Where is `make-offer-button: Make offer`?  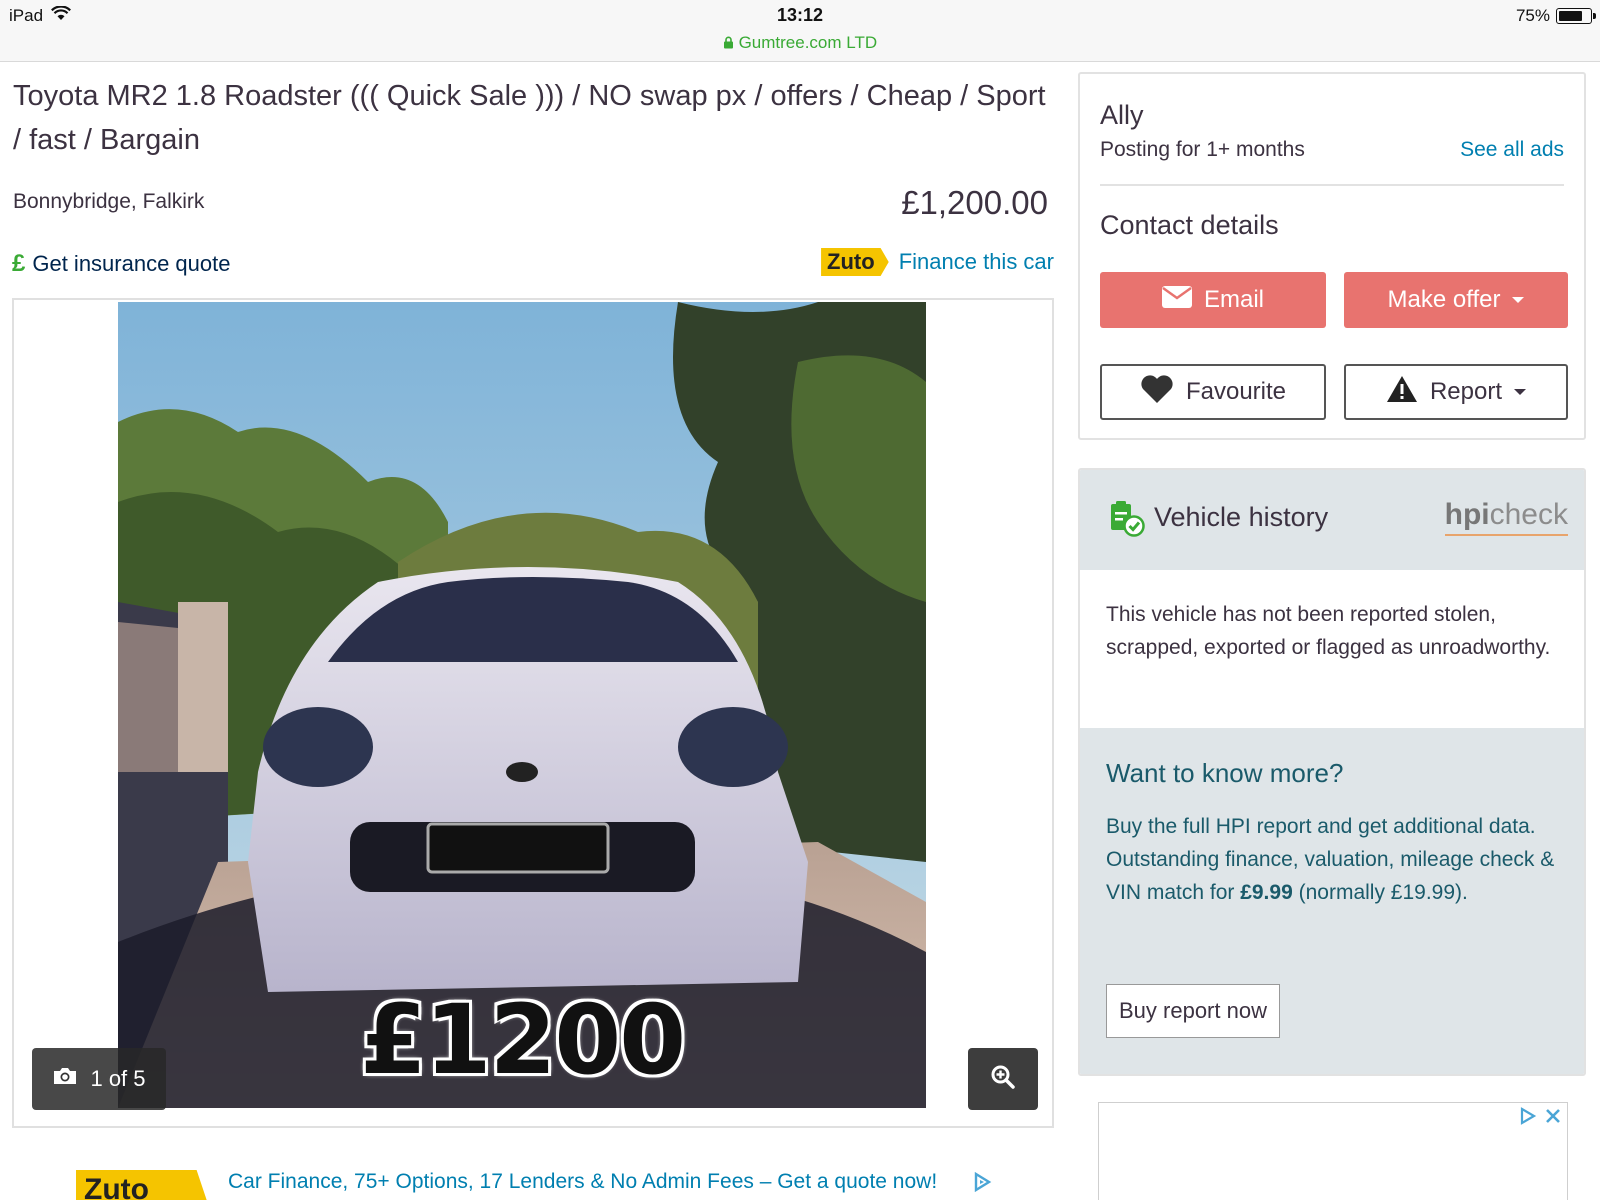 make-offer-button: Make offer is located at coordinates (1456, 300).